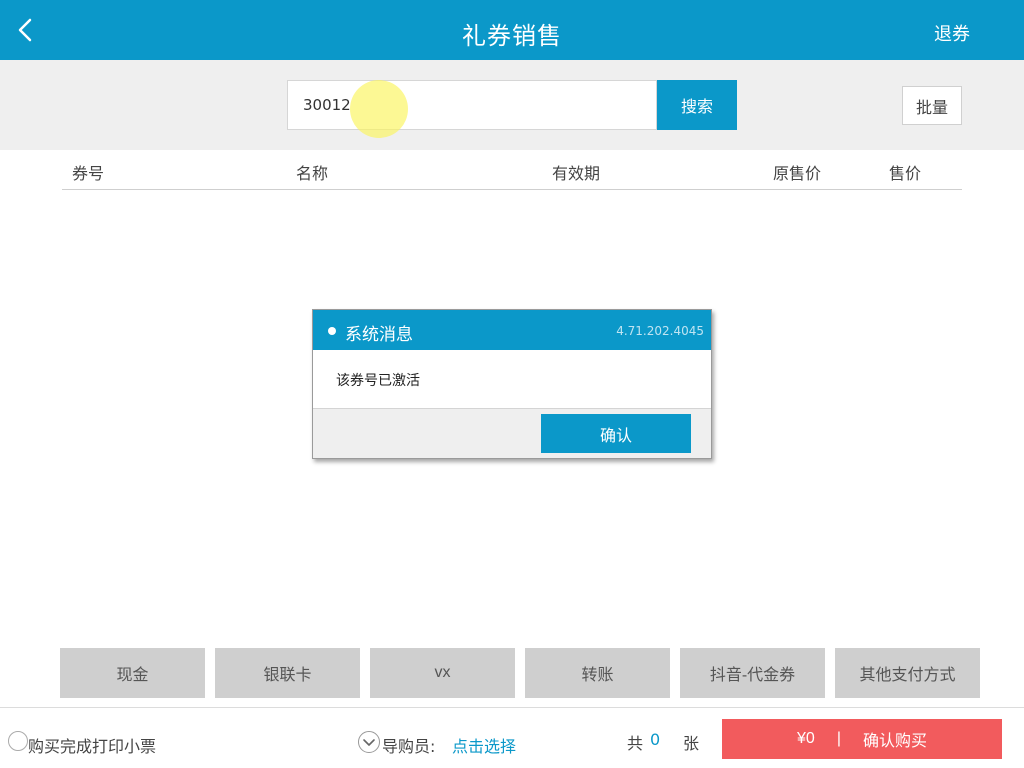 The width and height of the screenshot is (1024, 768). I want to click on payment-vx-button: vx, so click(442, 673).